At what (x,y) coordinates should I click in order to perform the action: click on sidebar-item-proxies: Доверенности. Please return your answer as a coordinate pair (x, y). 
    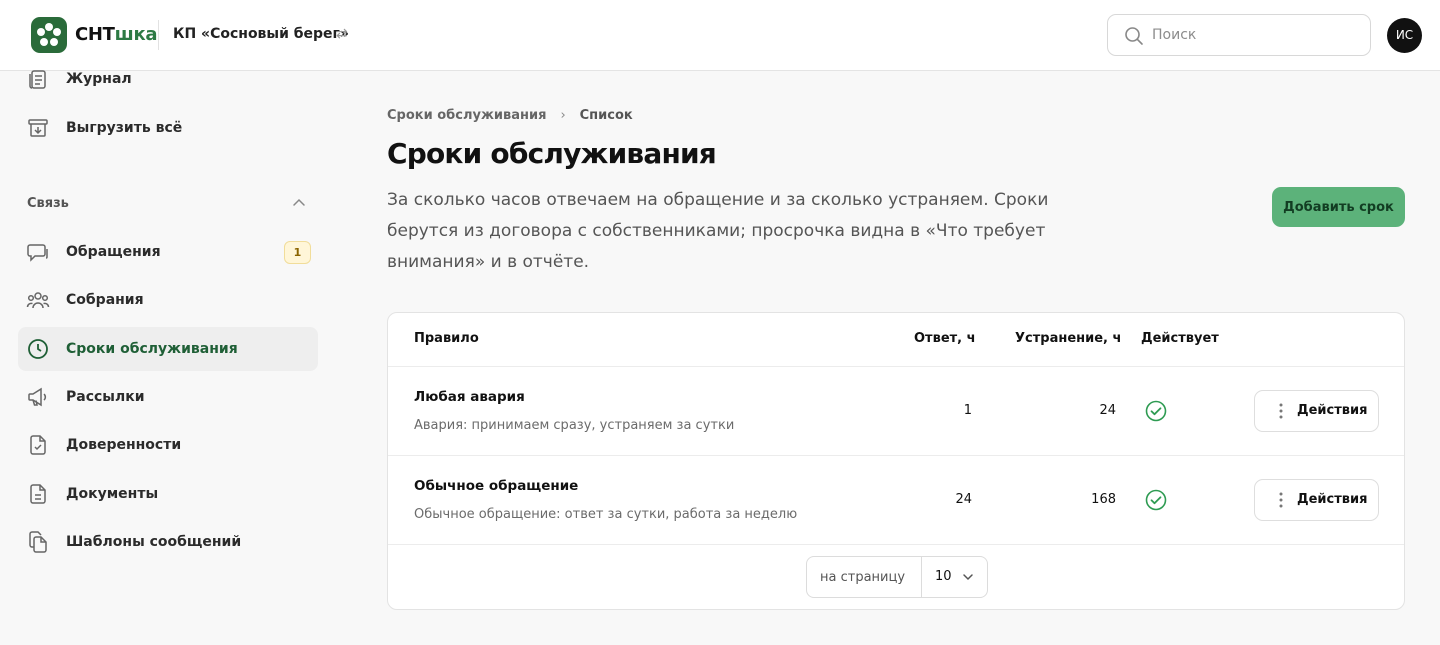
    Looking at the image, I should click on (168, 445).